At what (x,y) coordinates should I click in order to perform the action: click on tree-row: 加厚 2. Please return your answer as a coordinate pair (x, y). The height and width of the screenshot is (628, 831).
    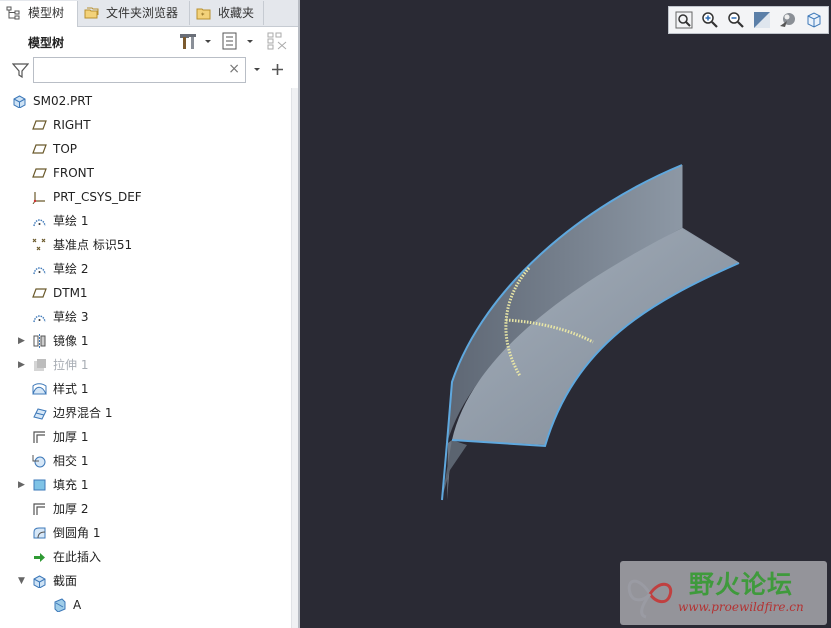
    Looking at the image, I should click on (149, 509).